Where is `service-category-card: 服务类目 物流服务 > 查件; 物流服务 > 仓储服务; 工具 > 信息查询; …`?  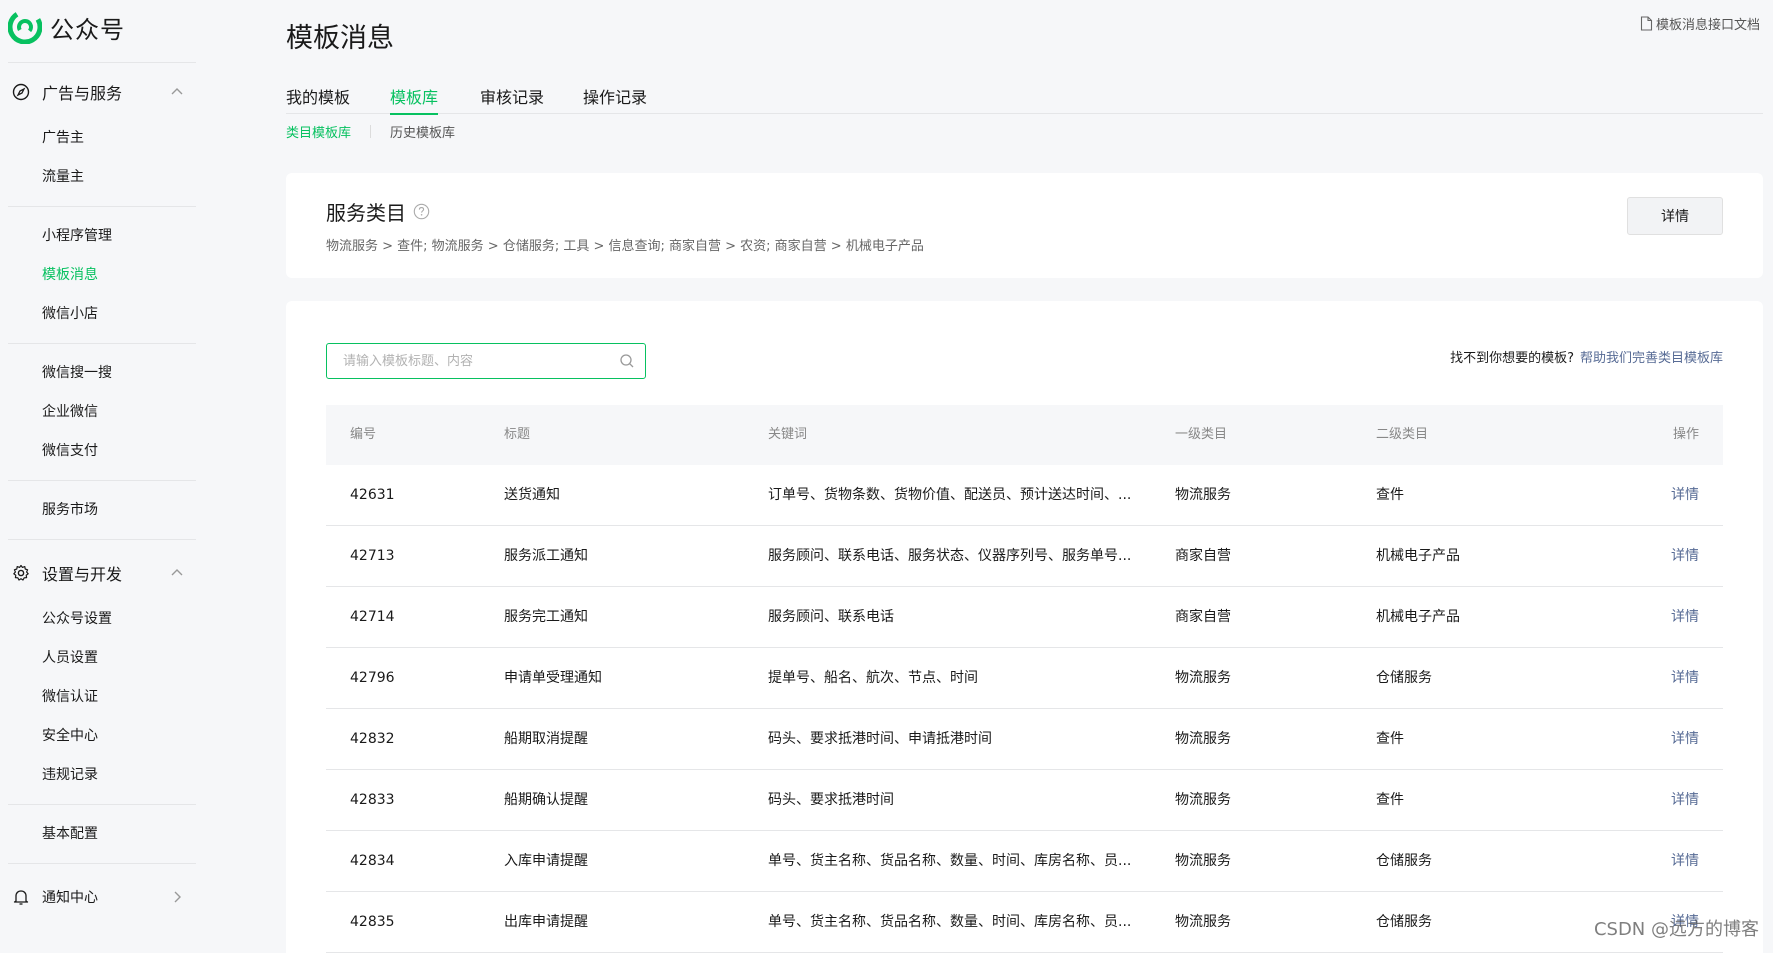
service-category-card: 服务类目 物流服务 > 查件; 物流服务 > 仓储服务; 工具 > 信息查询; … is located at coordinates (1024, 225).